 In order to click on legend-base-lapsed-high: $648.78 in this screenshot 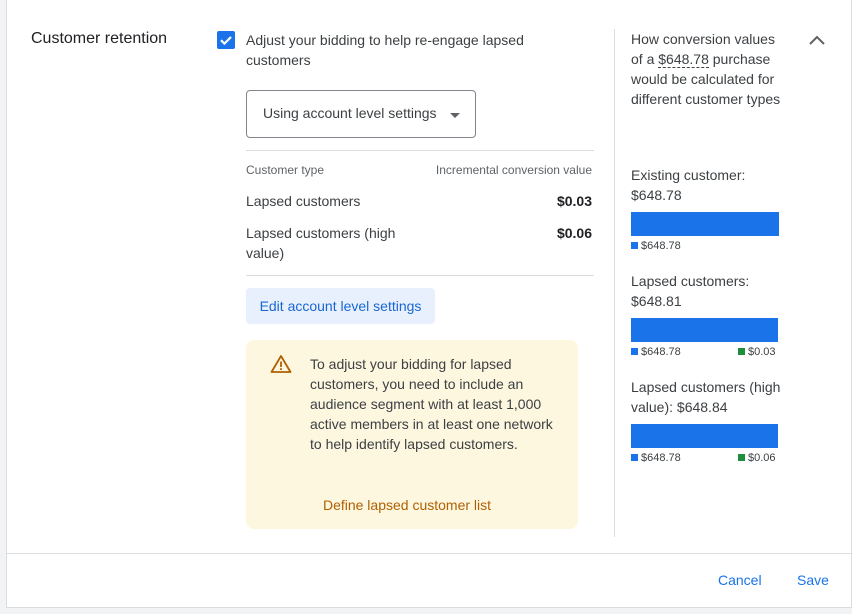, I will do `click(656, 458)`.